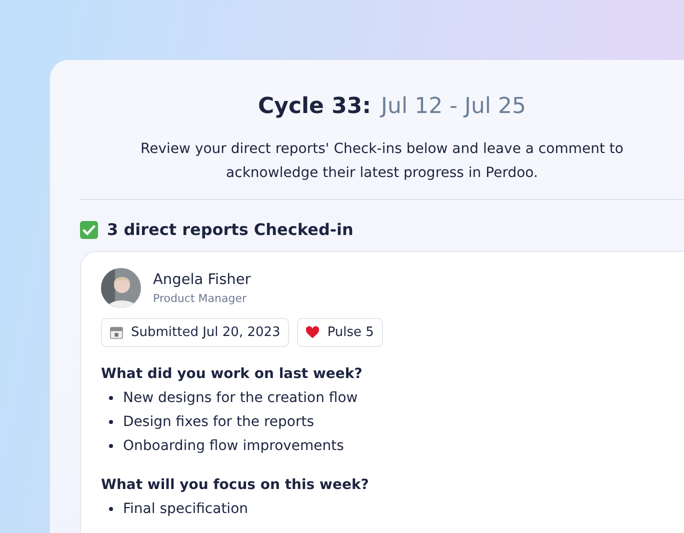 The image size is (684, 533). What do you see at coordinates (205, 332) in the screenshot?
I see `badge-label: Submitted Jul 20, 2023` at bounding box center [205, 332].